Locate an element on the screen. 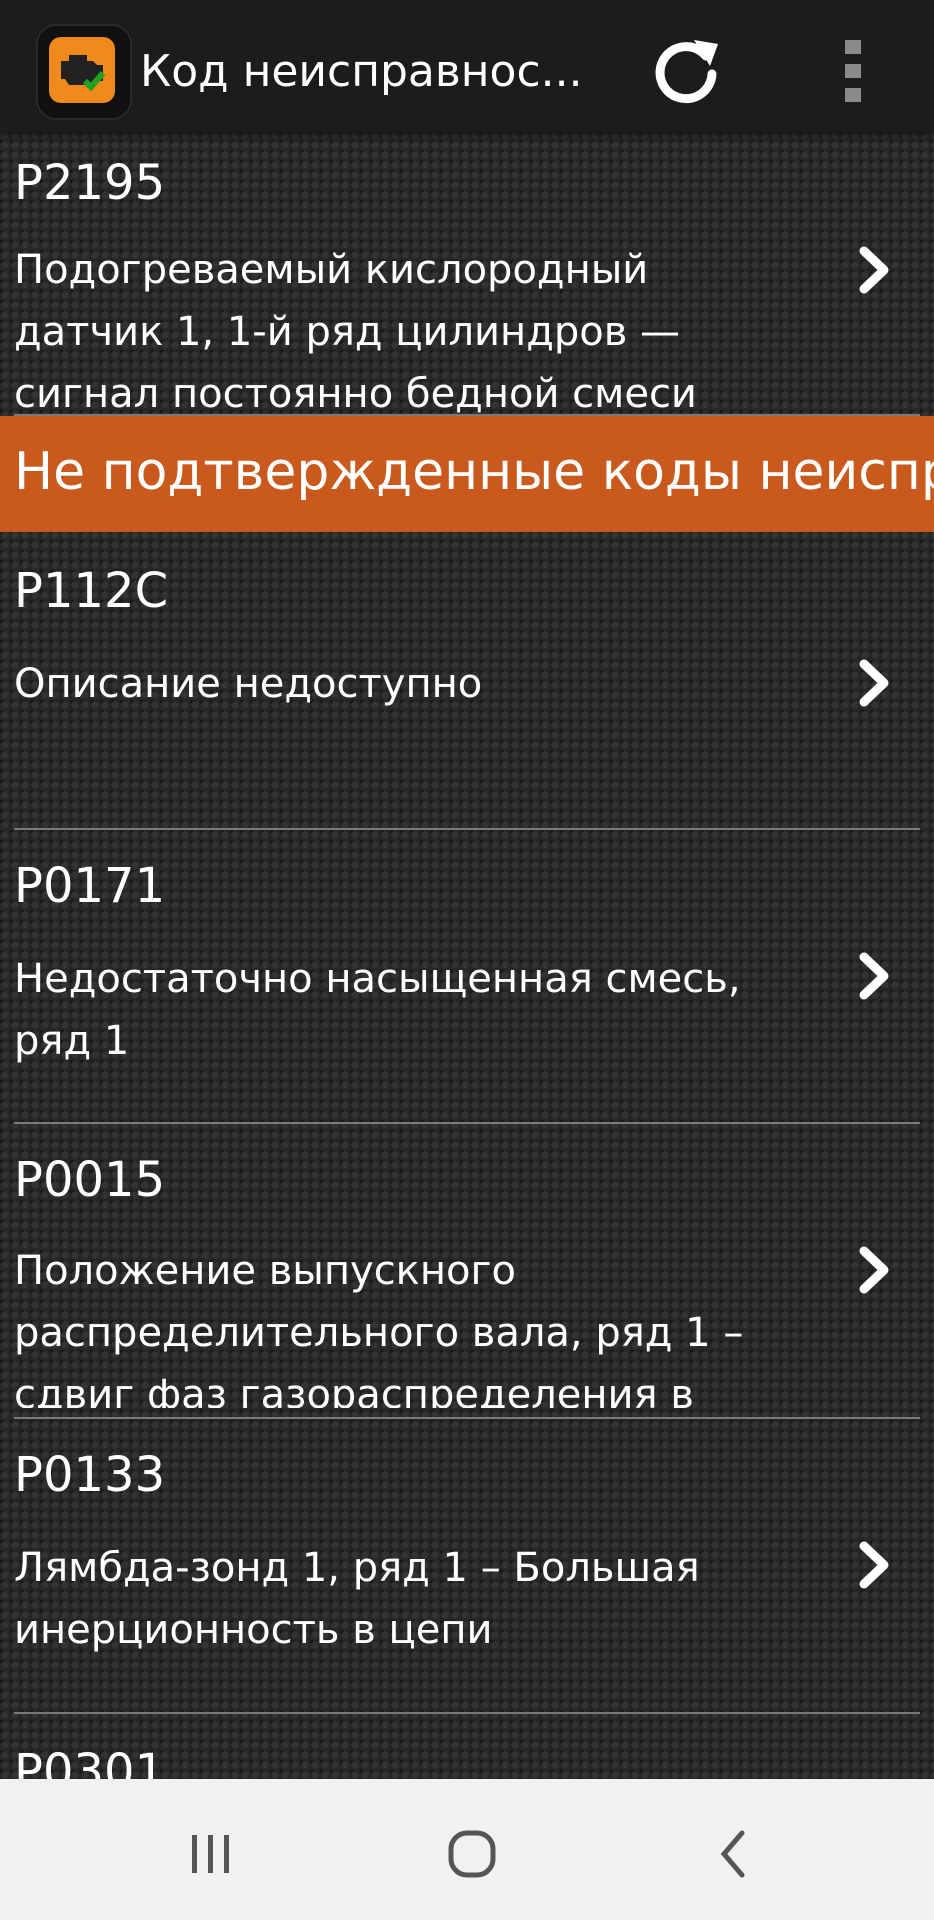  fault-code: P2195 is located at coordinates (90, 183).